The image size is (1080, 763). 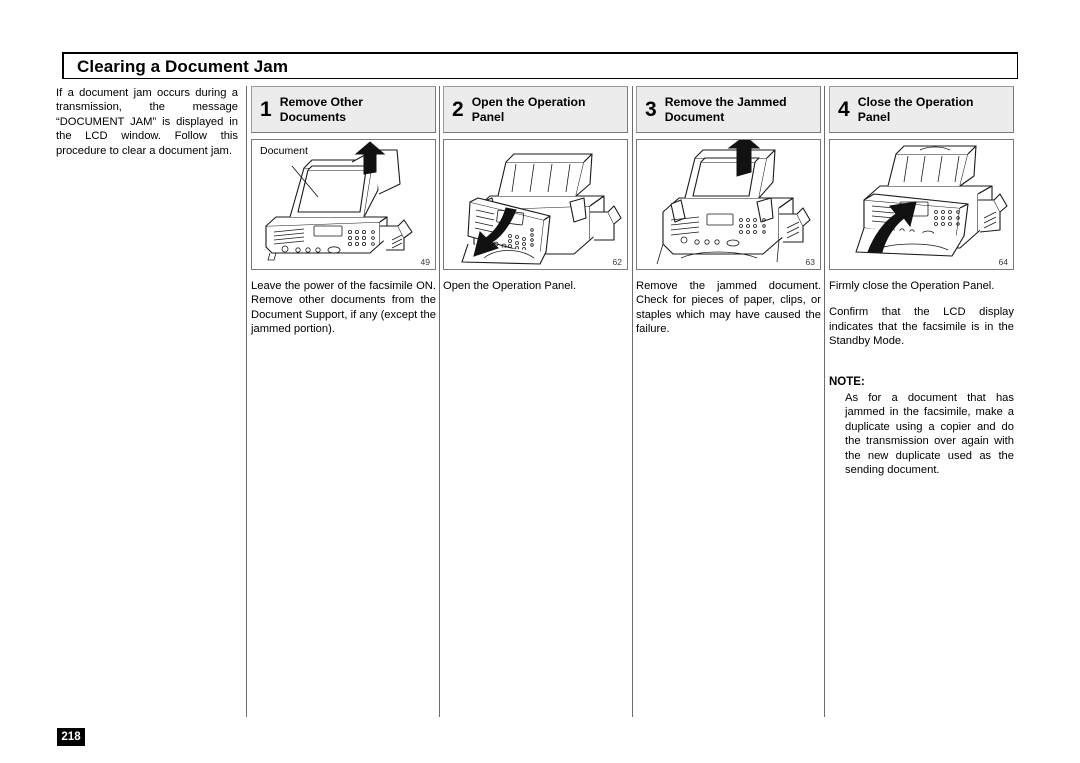 I want to click on fax-open-panel-illustration, so click(x=541, y=209).